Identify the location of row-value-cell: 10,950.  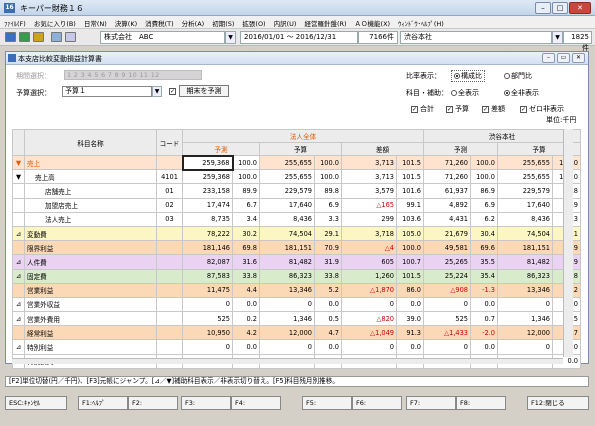
(207, 333).